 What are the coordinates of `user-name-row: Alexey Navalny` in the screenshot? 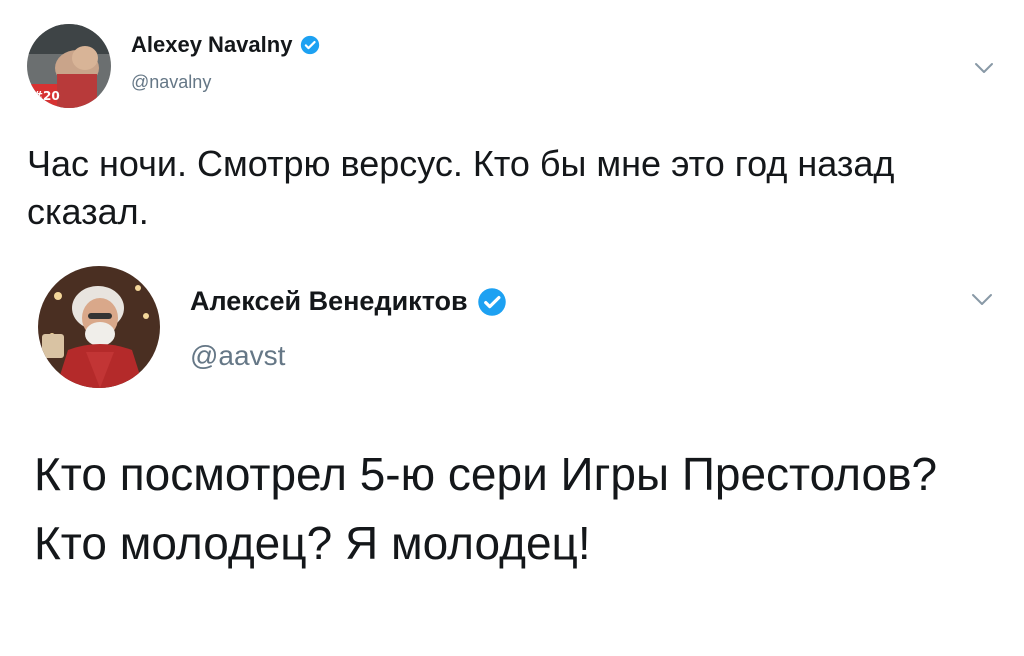 It's located at (225, 45).